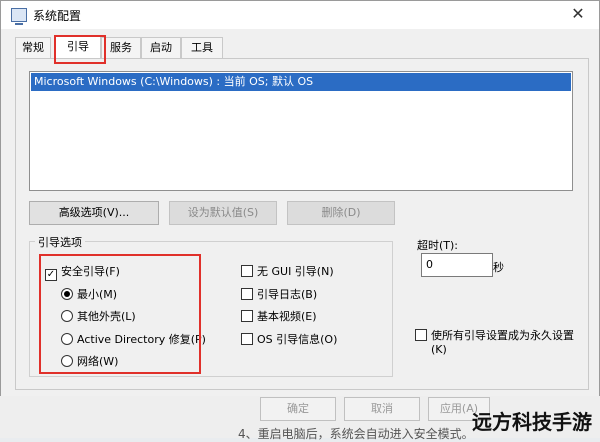  I want to click on ok-button: 确定, so click(298, 409).